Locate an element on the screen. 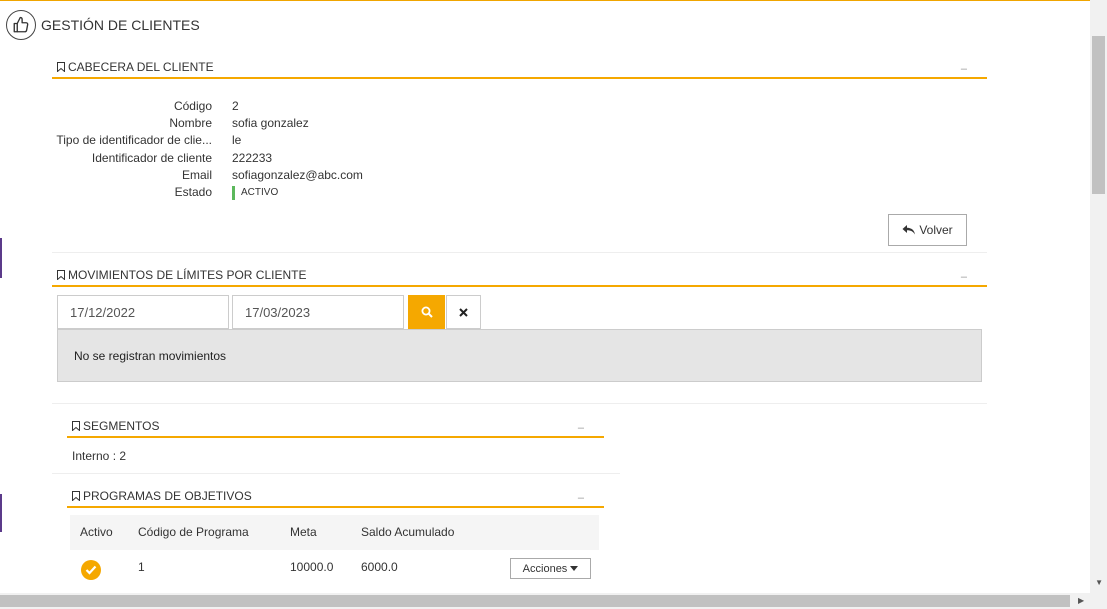  fecha-hasta-input: 17/03/2023 is located at coordinates (318, 312).